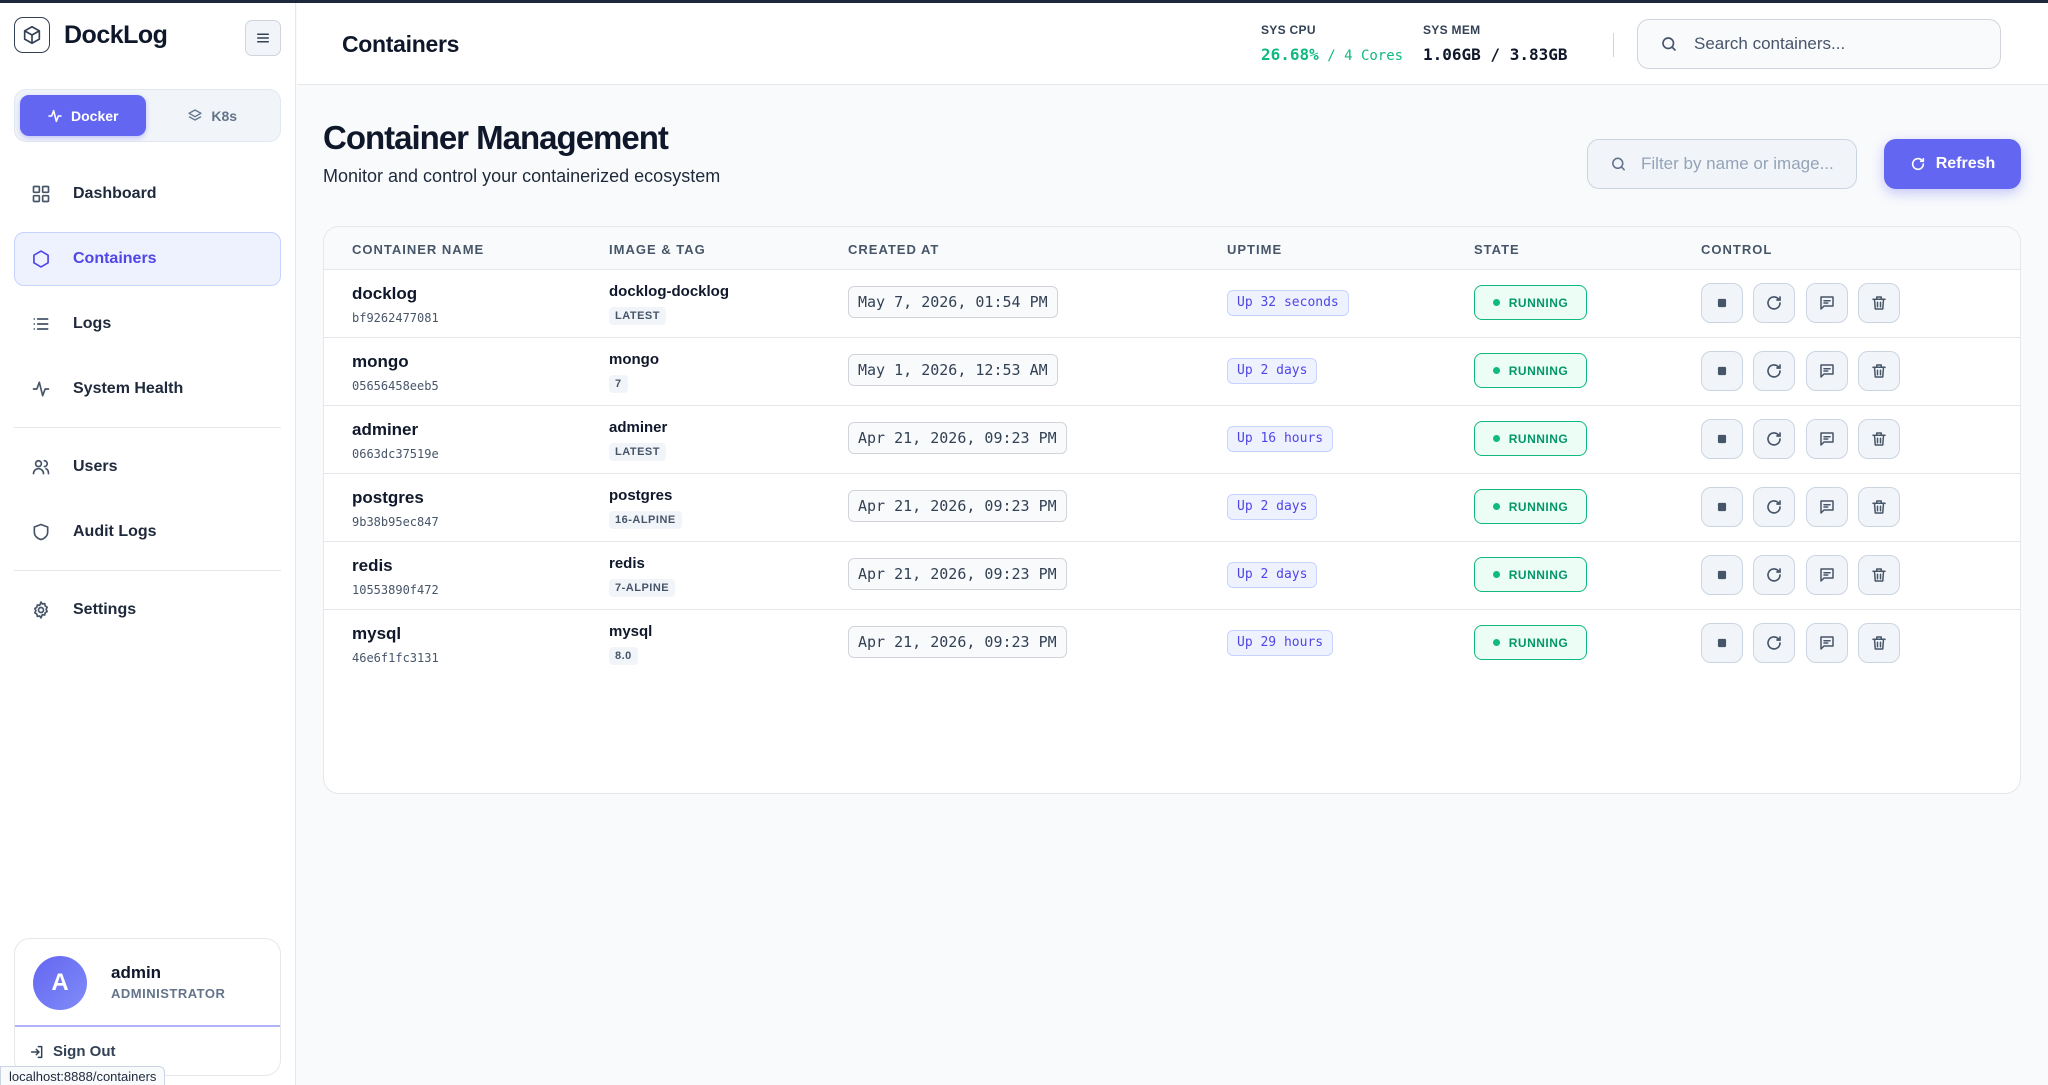 This screenshot has height=1085, width=2048. Describe the element at coordinates (385, 430) in the screenshot. I see `container-name: adminer` at that location.